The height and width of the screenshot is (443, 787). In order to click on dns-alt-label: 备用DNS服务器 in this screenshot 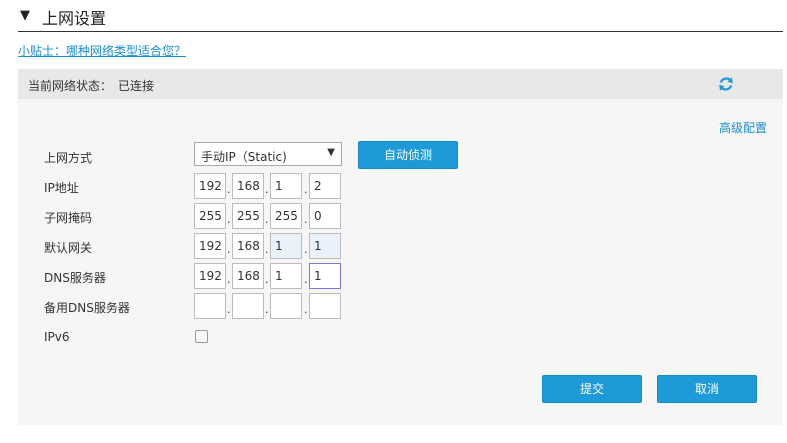, I will do `click(87, 308)`.